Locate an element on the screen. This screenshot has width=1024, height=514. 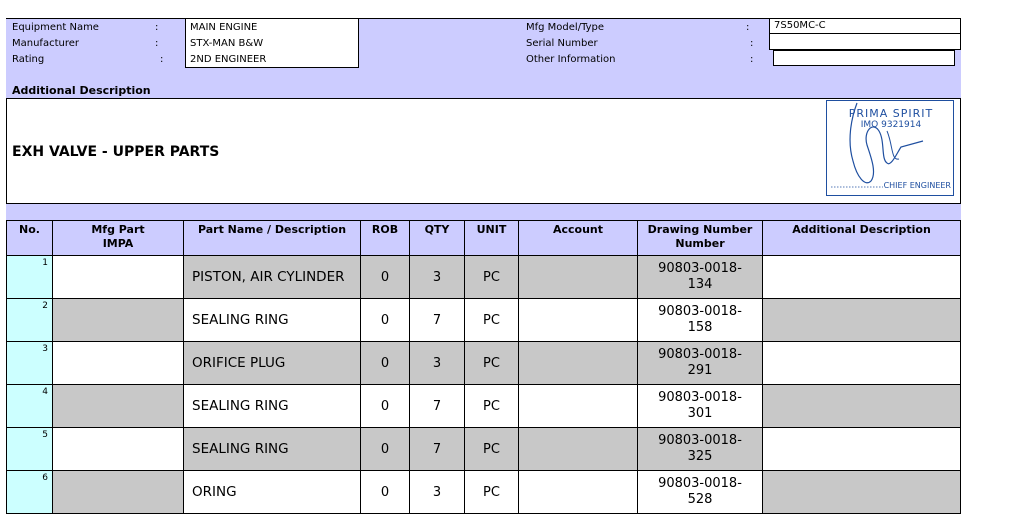
value-equipment-name: MAIN ENGINE is located at coordinates (224, 27).